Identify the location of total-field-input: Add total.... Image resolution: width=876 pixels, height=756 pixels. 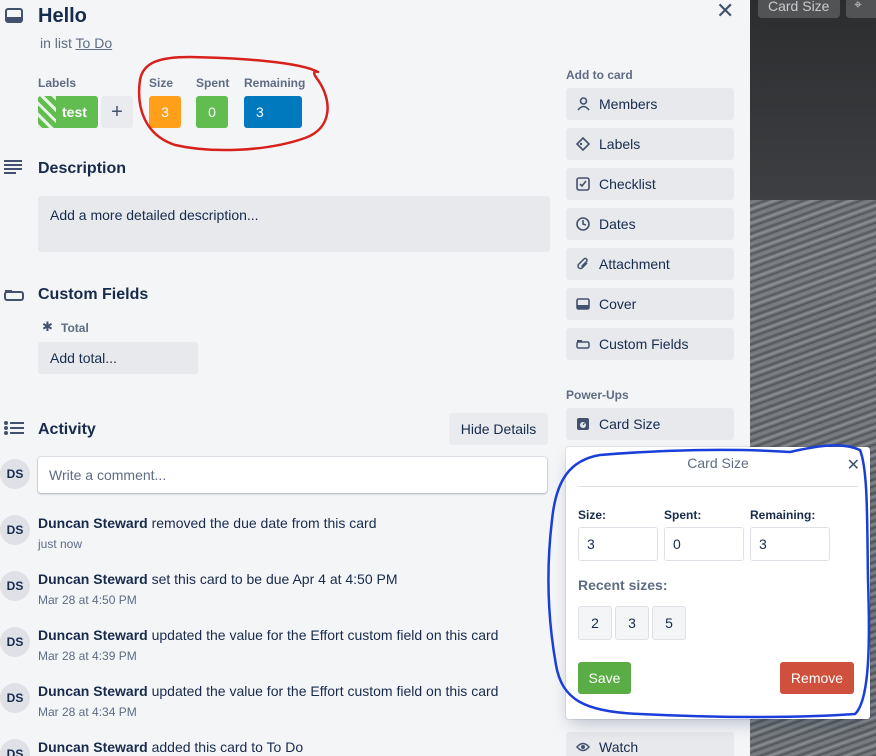
(118, 358).